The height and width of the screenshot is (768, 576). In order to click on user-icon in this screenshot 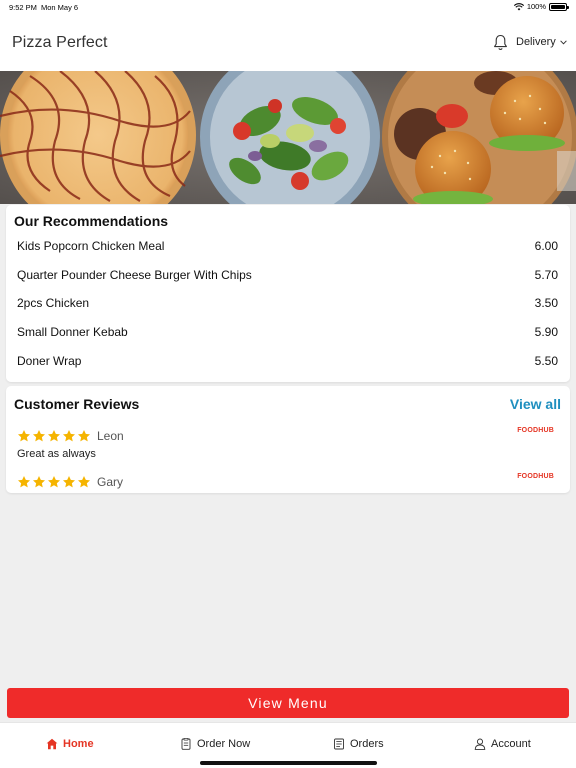, I will do `click(480, 744)`.